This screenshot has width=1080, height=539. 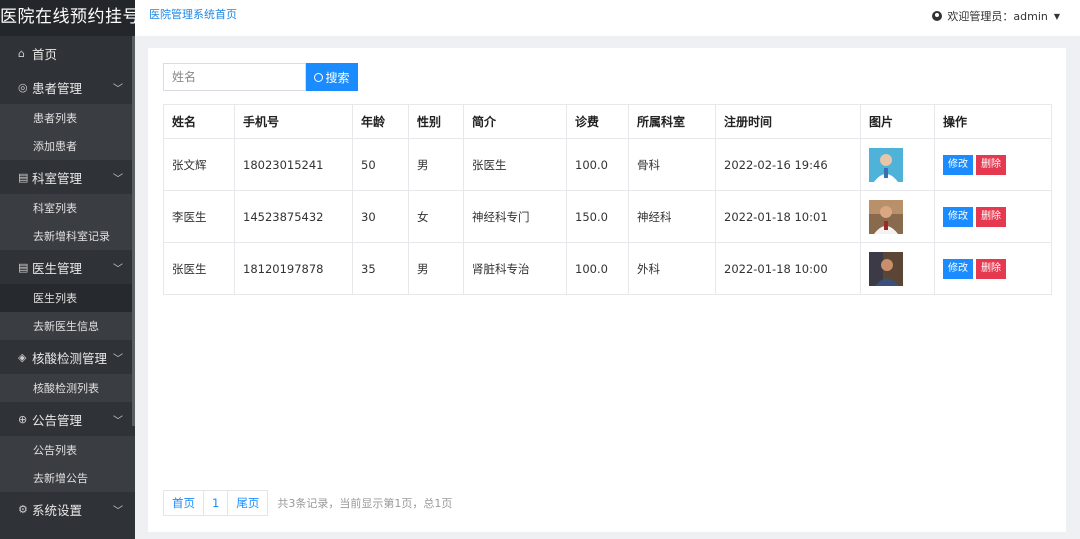 I want to click on page-number-link: 1, so click(x=216, y=503).